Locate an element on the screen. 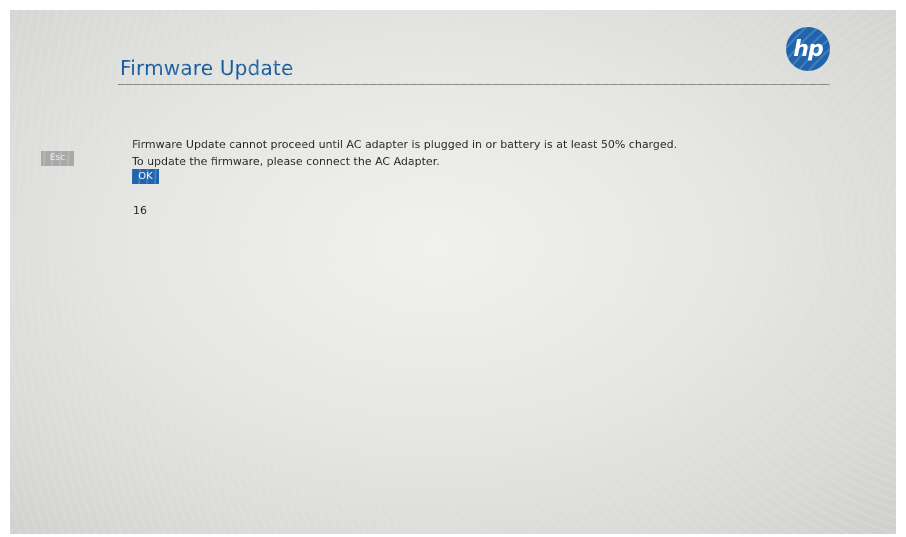  page-title: Firmware Update is located at coordinates (207, 68).